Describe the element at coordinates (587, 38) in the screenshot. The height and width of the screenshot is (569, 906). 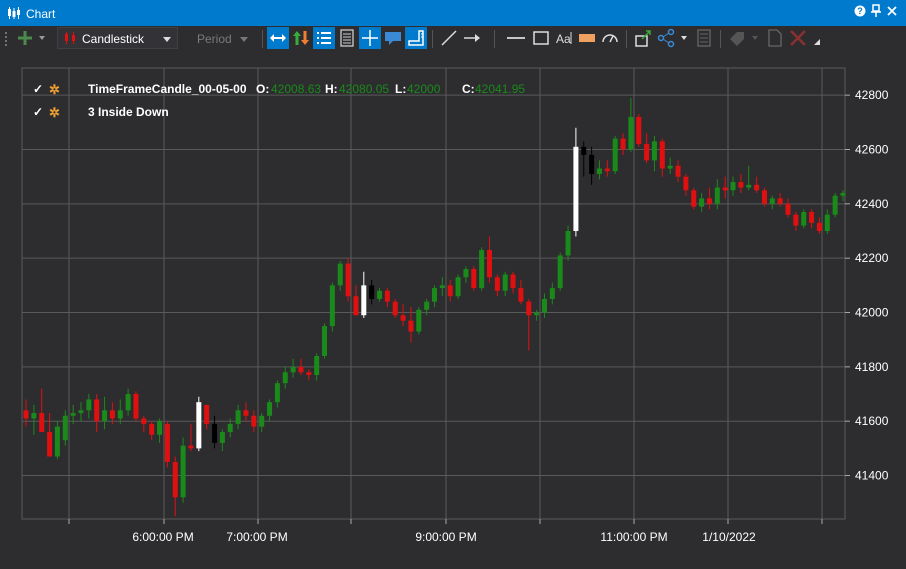
I see `highlight-tool-icon` at that location.